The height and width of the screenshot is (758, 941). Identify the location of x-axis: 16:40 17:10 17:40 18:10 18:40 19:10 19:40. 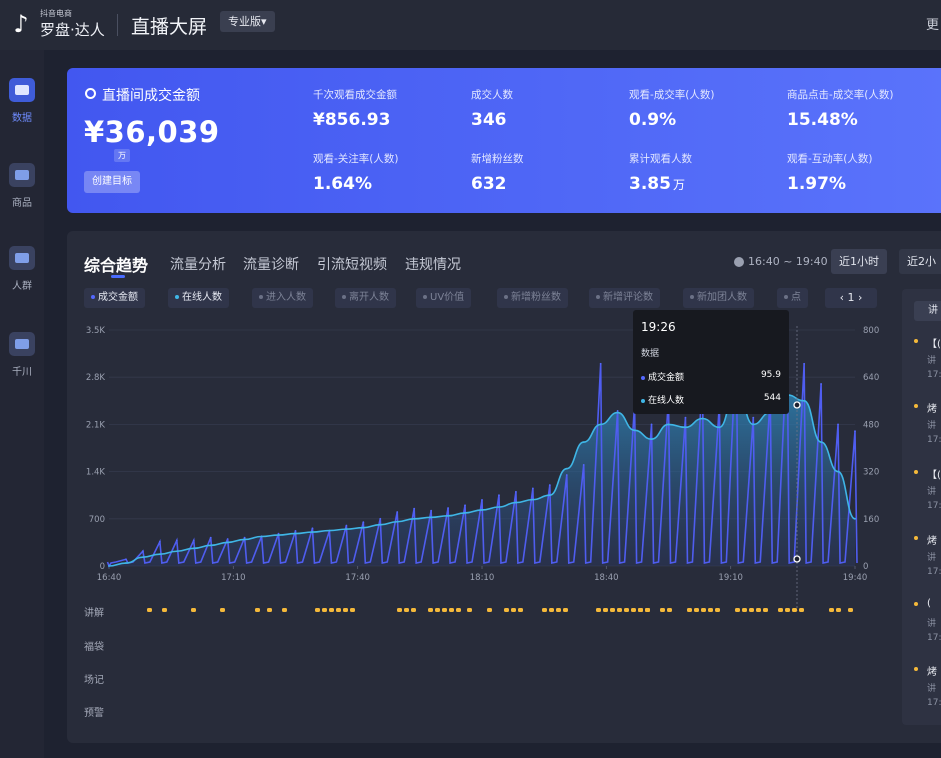
(482, 574).